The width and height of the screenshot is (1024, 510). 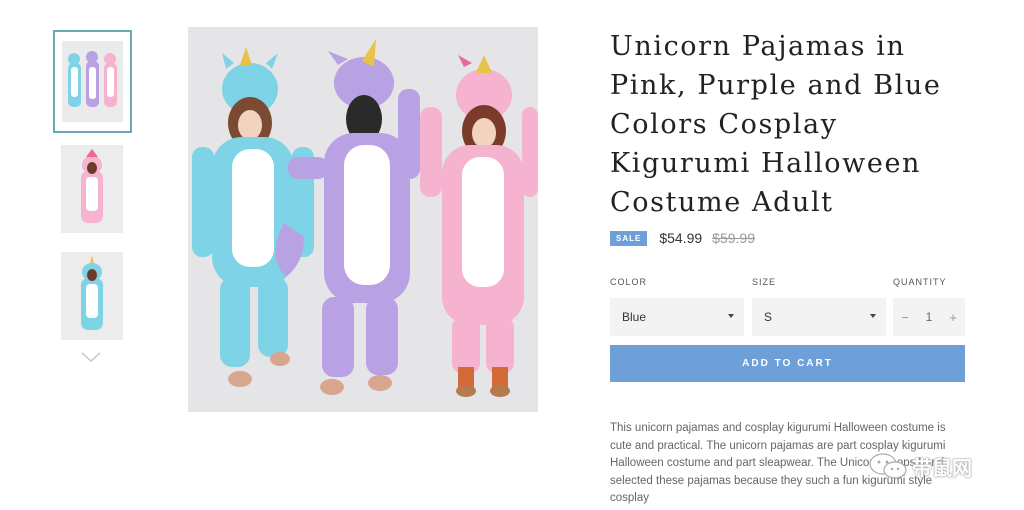 What do you see at coordinates (629, 238) in the screenshot?
I see `sale-badge: SALE` at bounding box center [629, 238].